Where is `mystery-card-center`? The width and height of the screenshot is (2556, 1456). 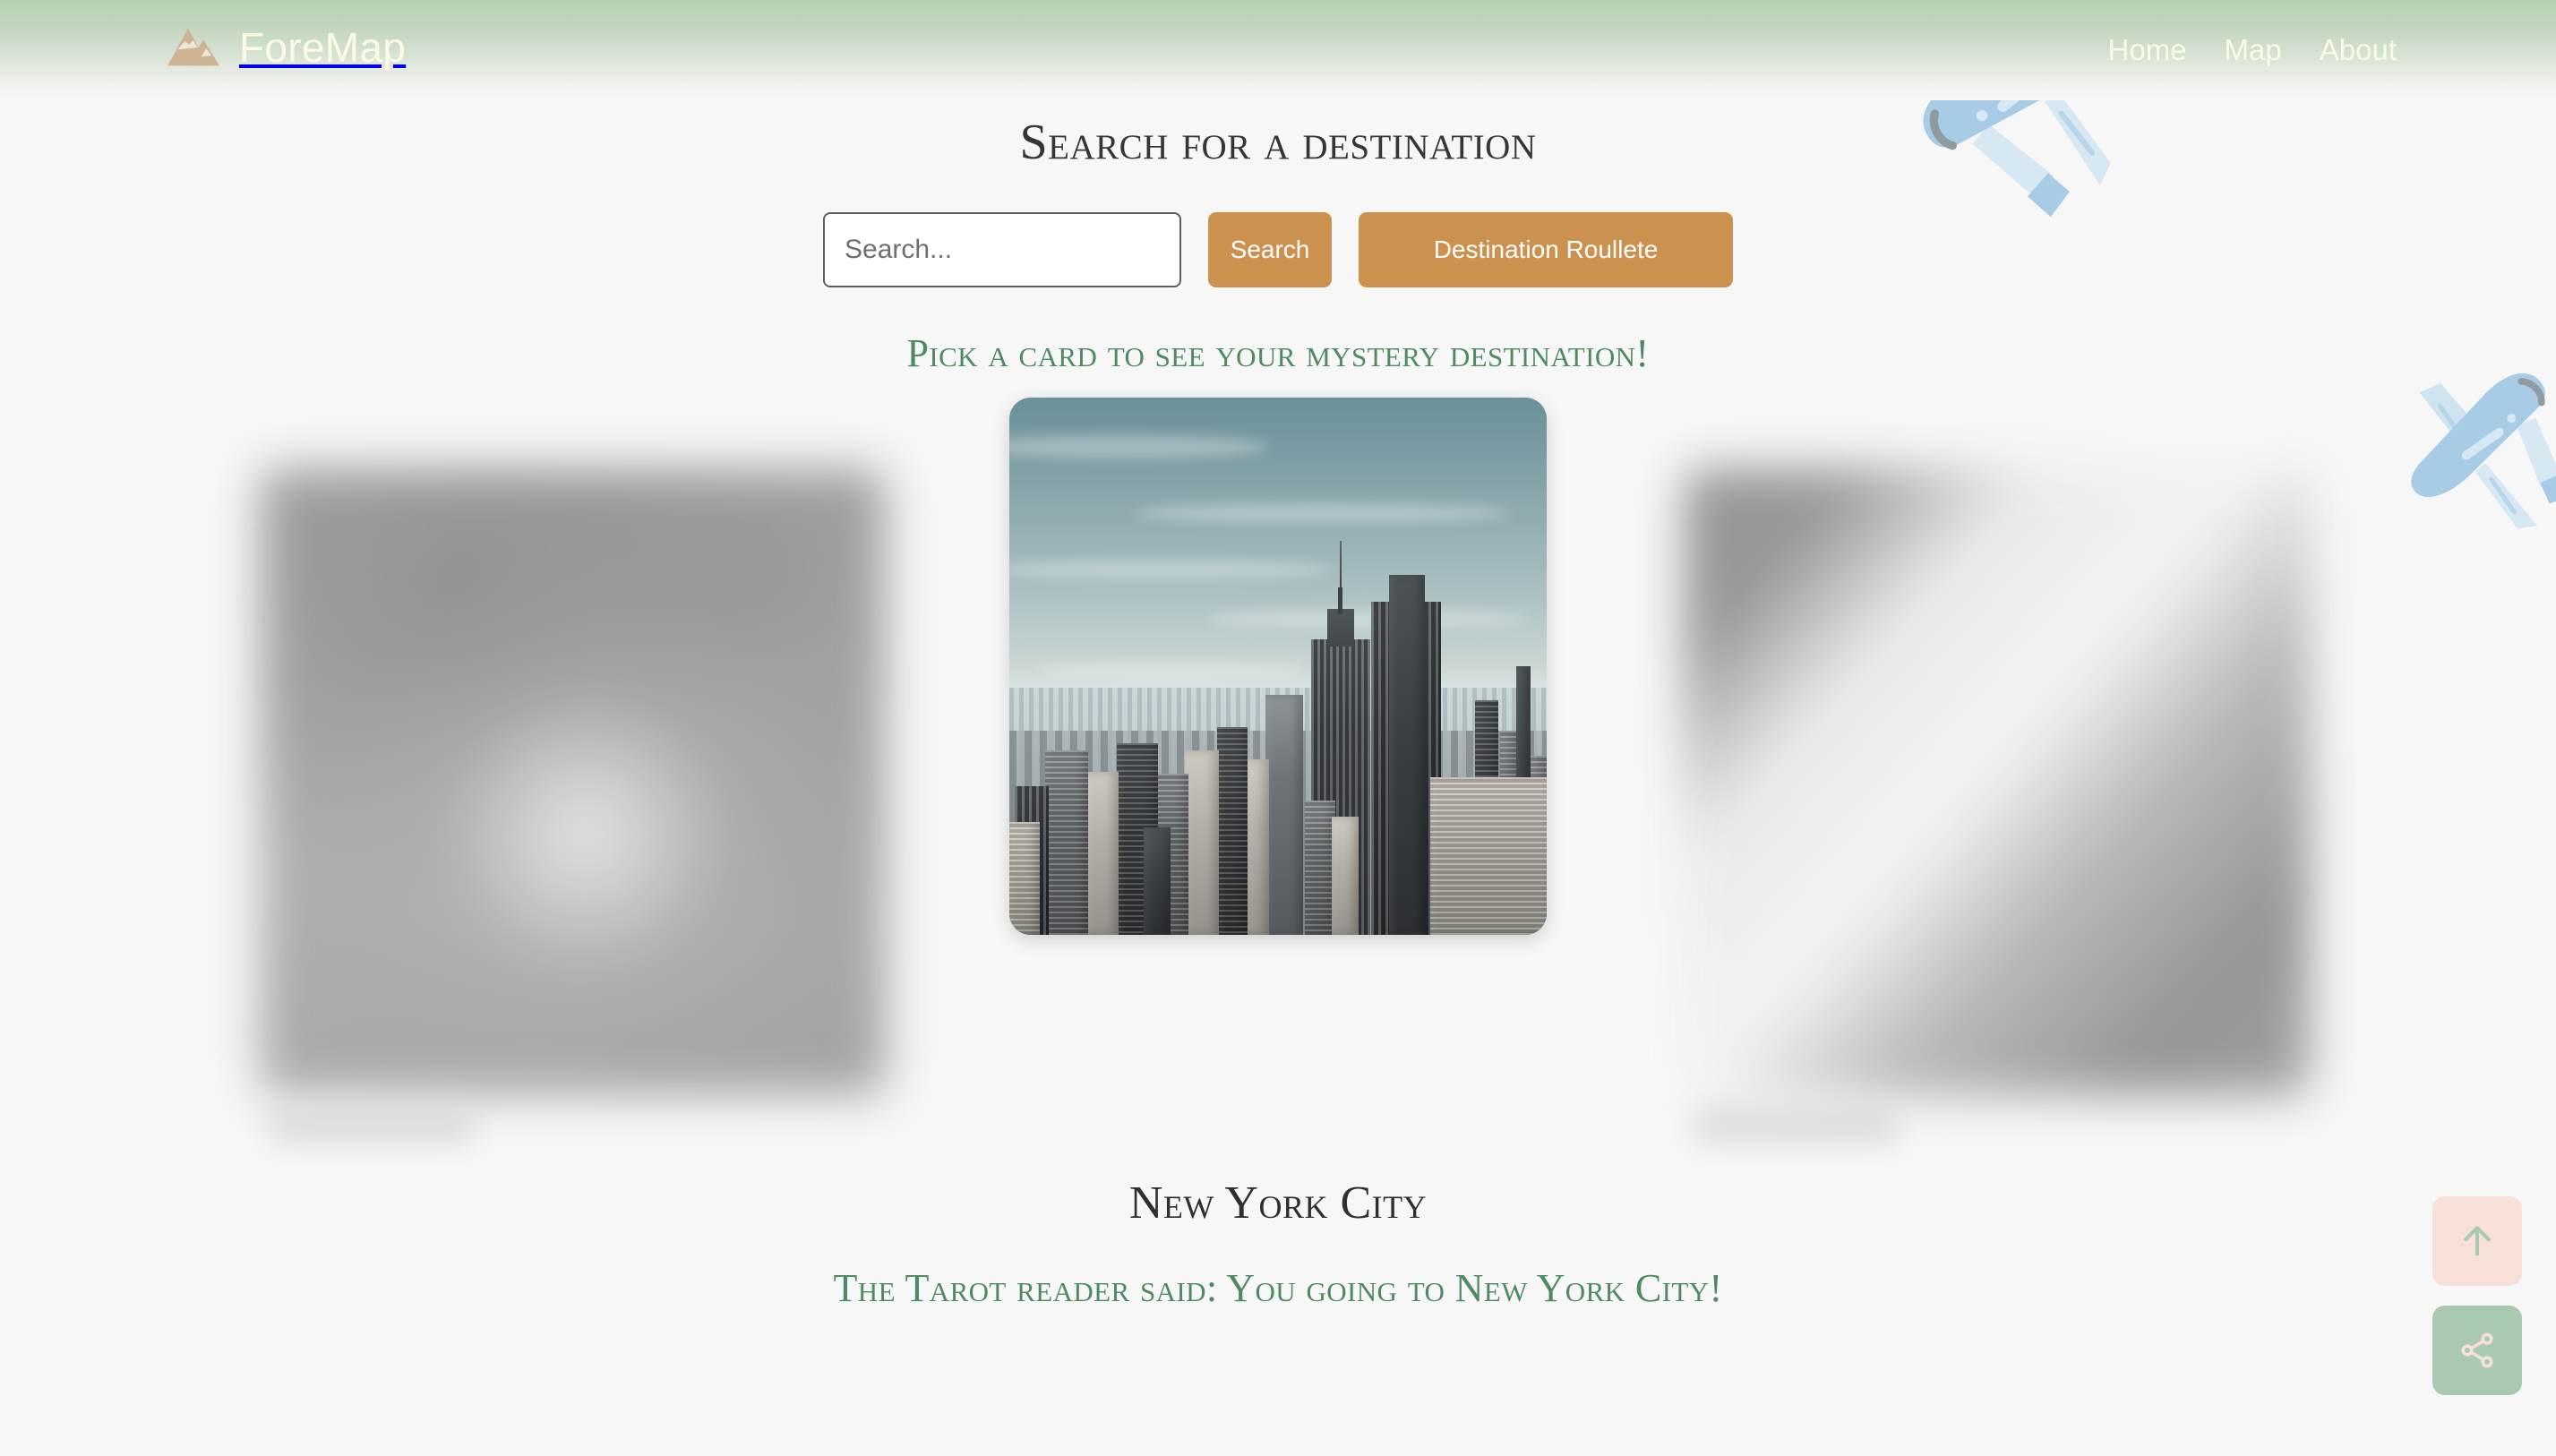
mystery-card-center is located at coordinates (1278, 666).